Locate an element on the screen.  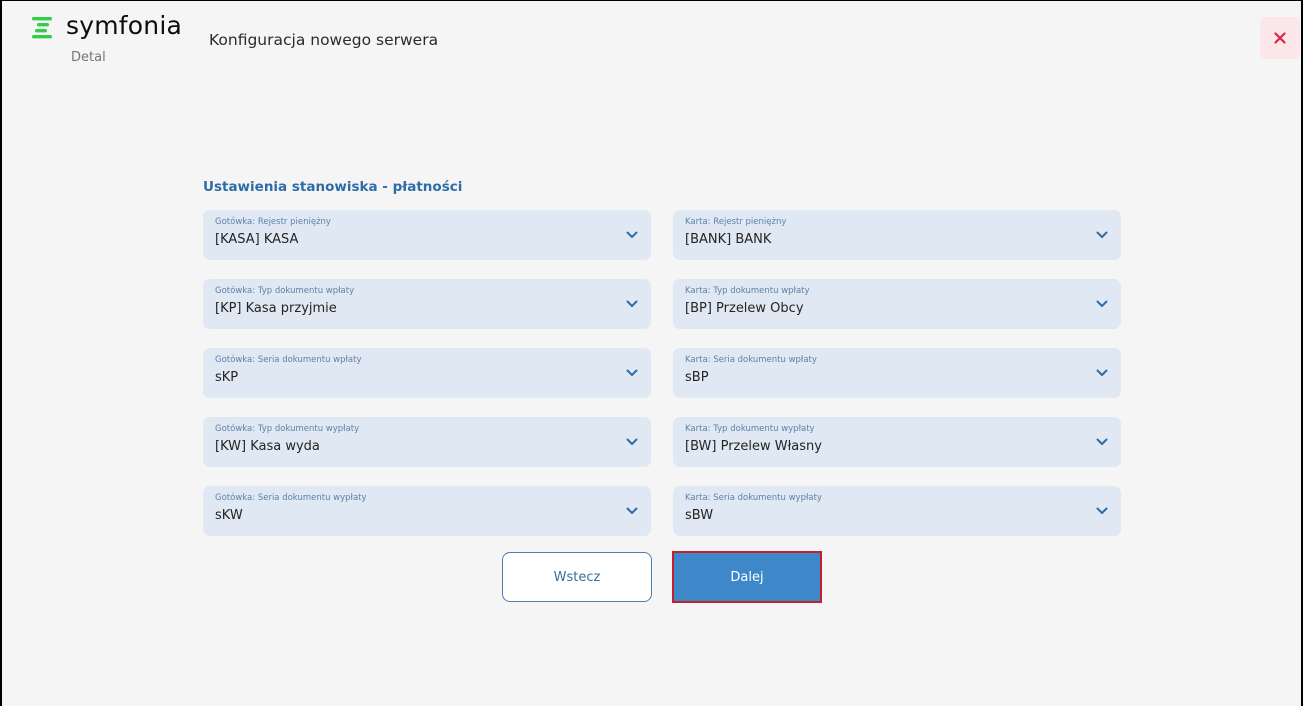
field-value: sBP is located at coordinates (697, 377).